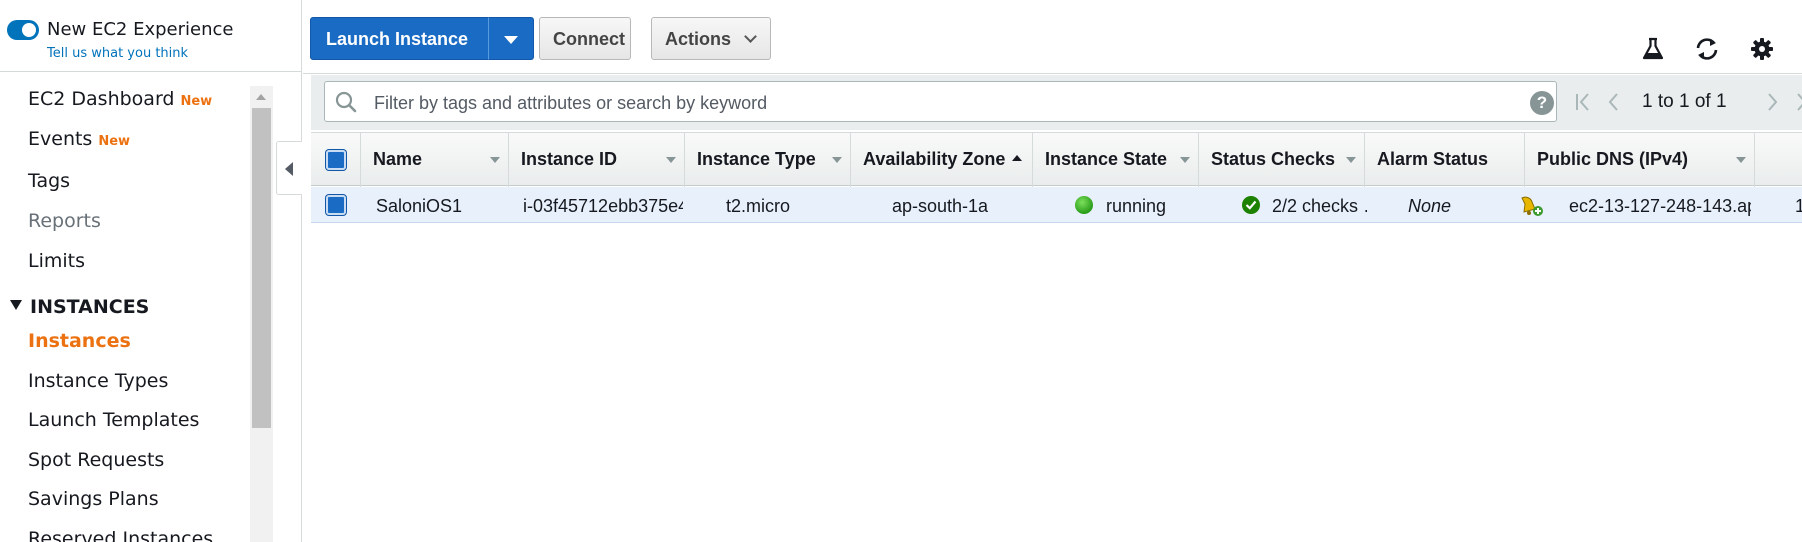 The height and width of the screenshot is (542, 1802). What do you see at coordinates (64, 221) in the screenshot?
I see `sidebar-item-reports: Reports` at bounding box center [64, 221].